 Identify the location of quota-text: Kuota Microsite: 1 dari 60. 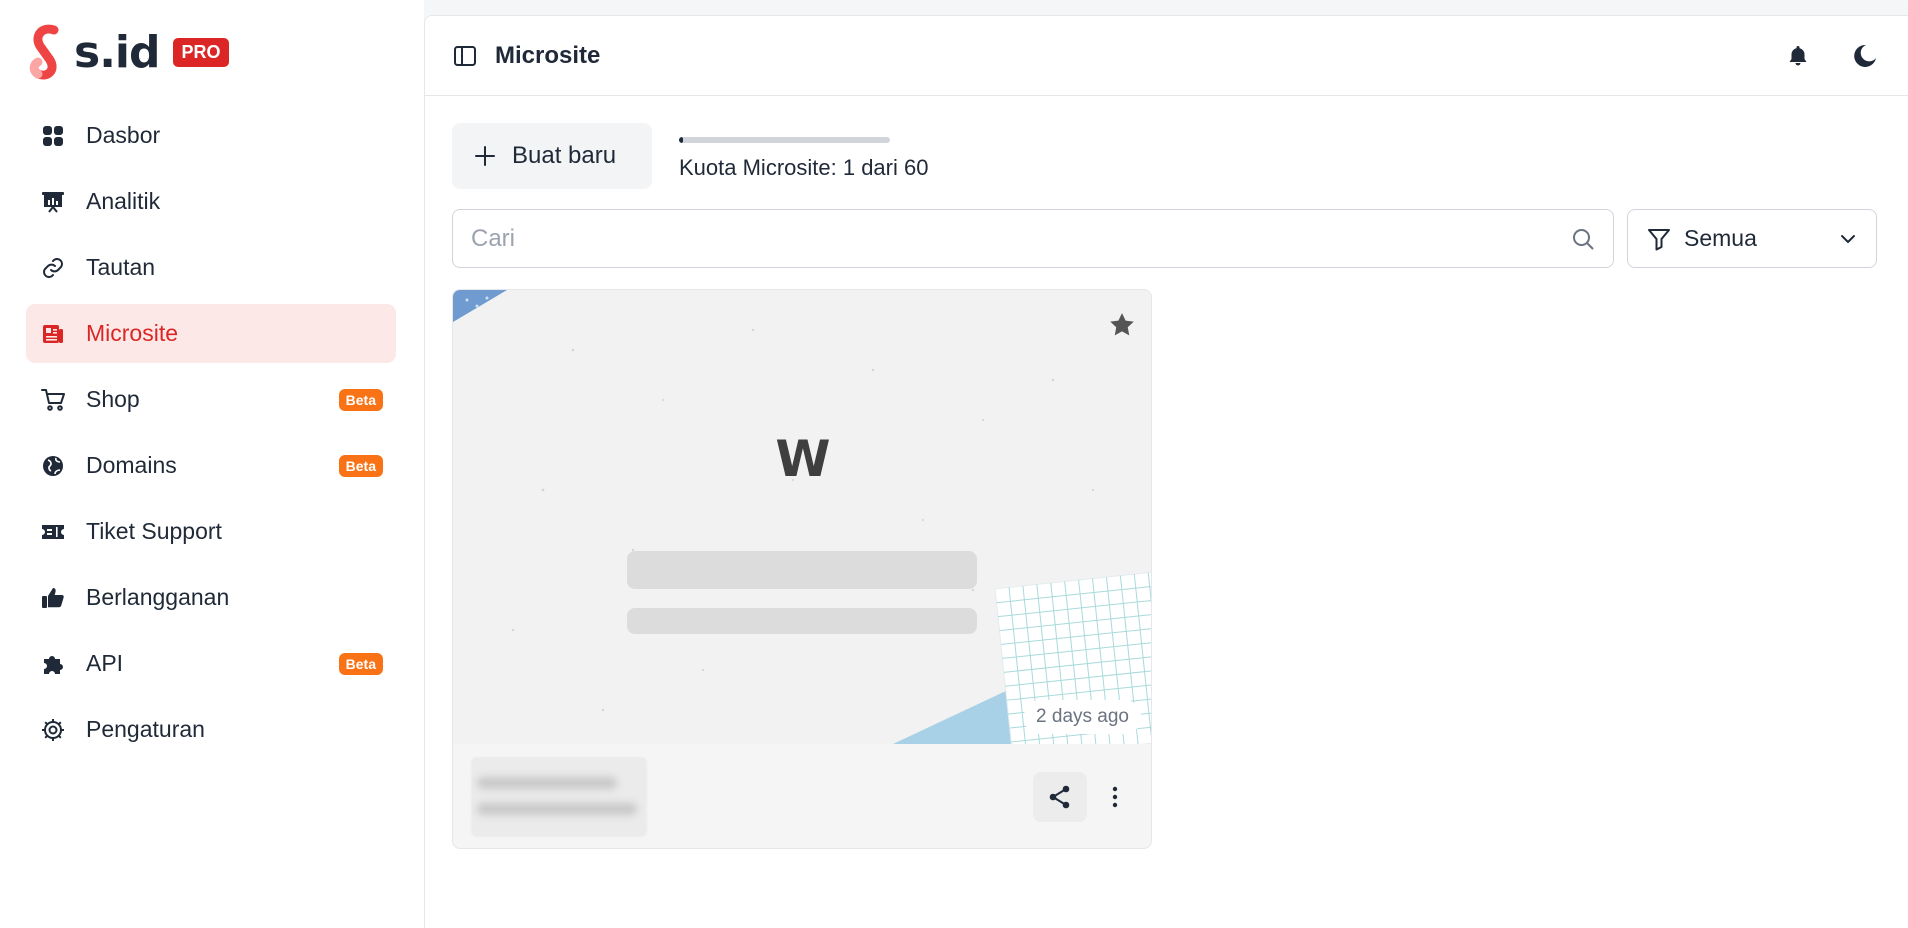
(804, 167).